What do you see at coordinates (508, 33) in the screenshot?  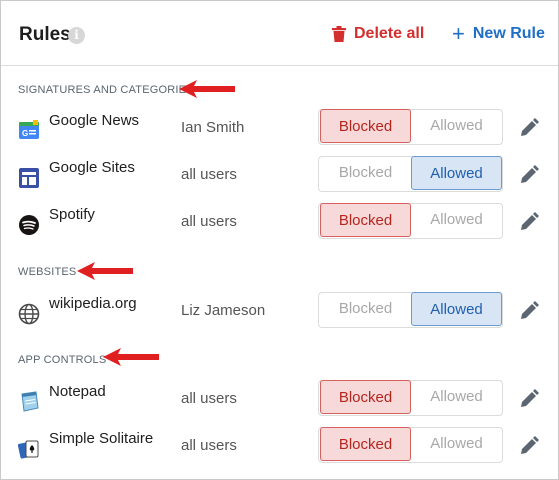 I see `new-rule-label: New Rule` at bounding box center [508, 33].